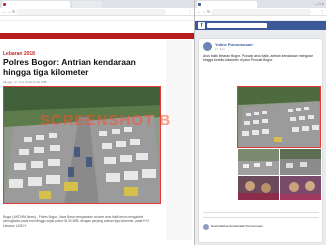 The height and width of the screenshot is (245, 326). Describe the element at coordinates (220, 49) in the screenshot. I see `post-time: 17 Juni` at that location.